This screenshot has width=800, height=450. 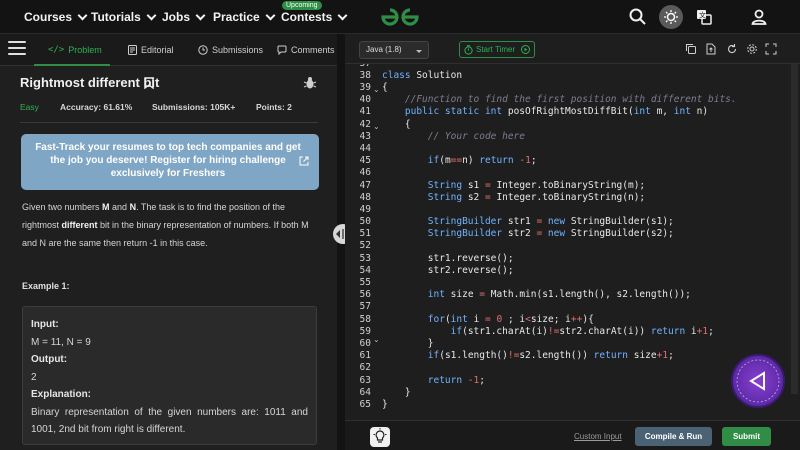 I want to click on document-icon, so click(x=132, y=50).